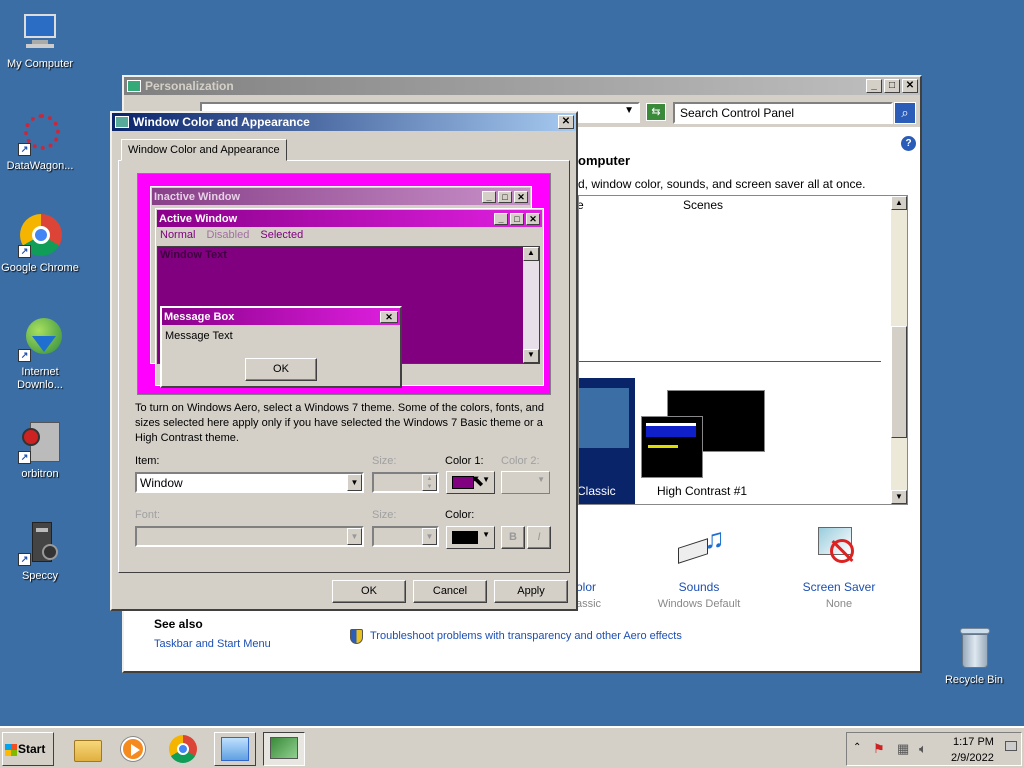 This screenshot has width=1024, height=768. I want to click on font-color-button: ▼, so click(470, 537).